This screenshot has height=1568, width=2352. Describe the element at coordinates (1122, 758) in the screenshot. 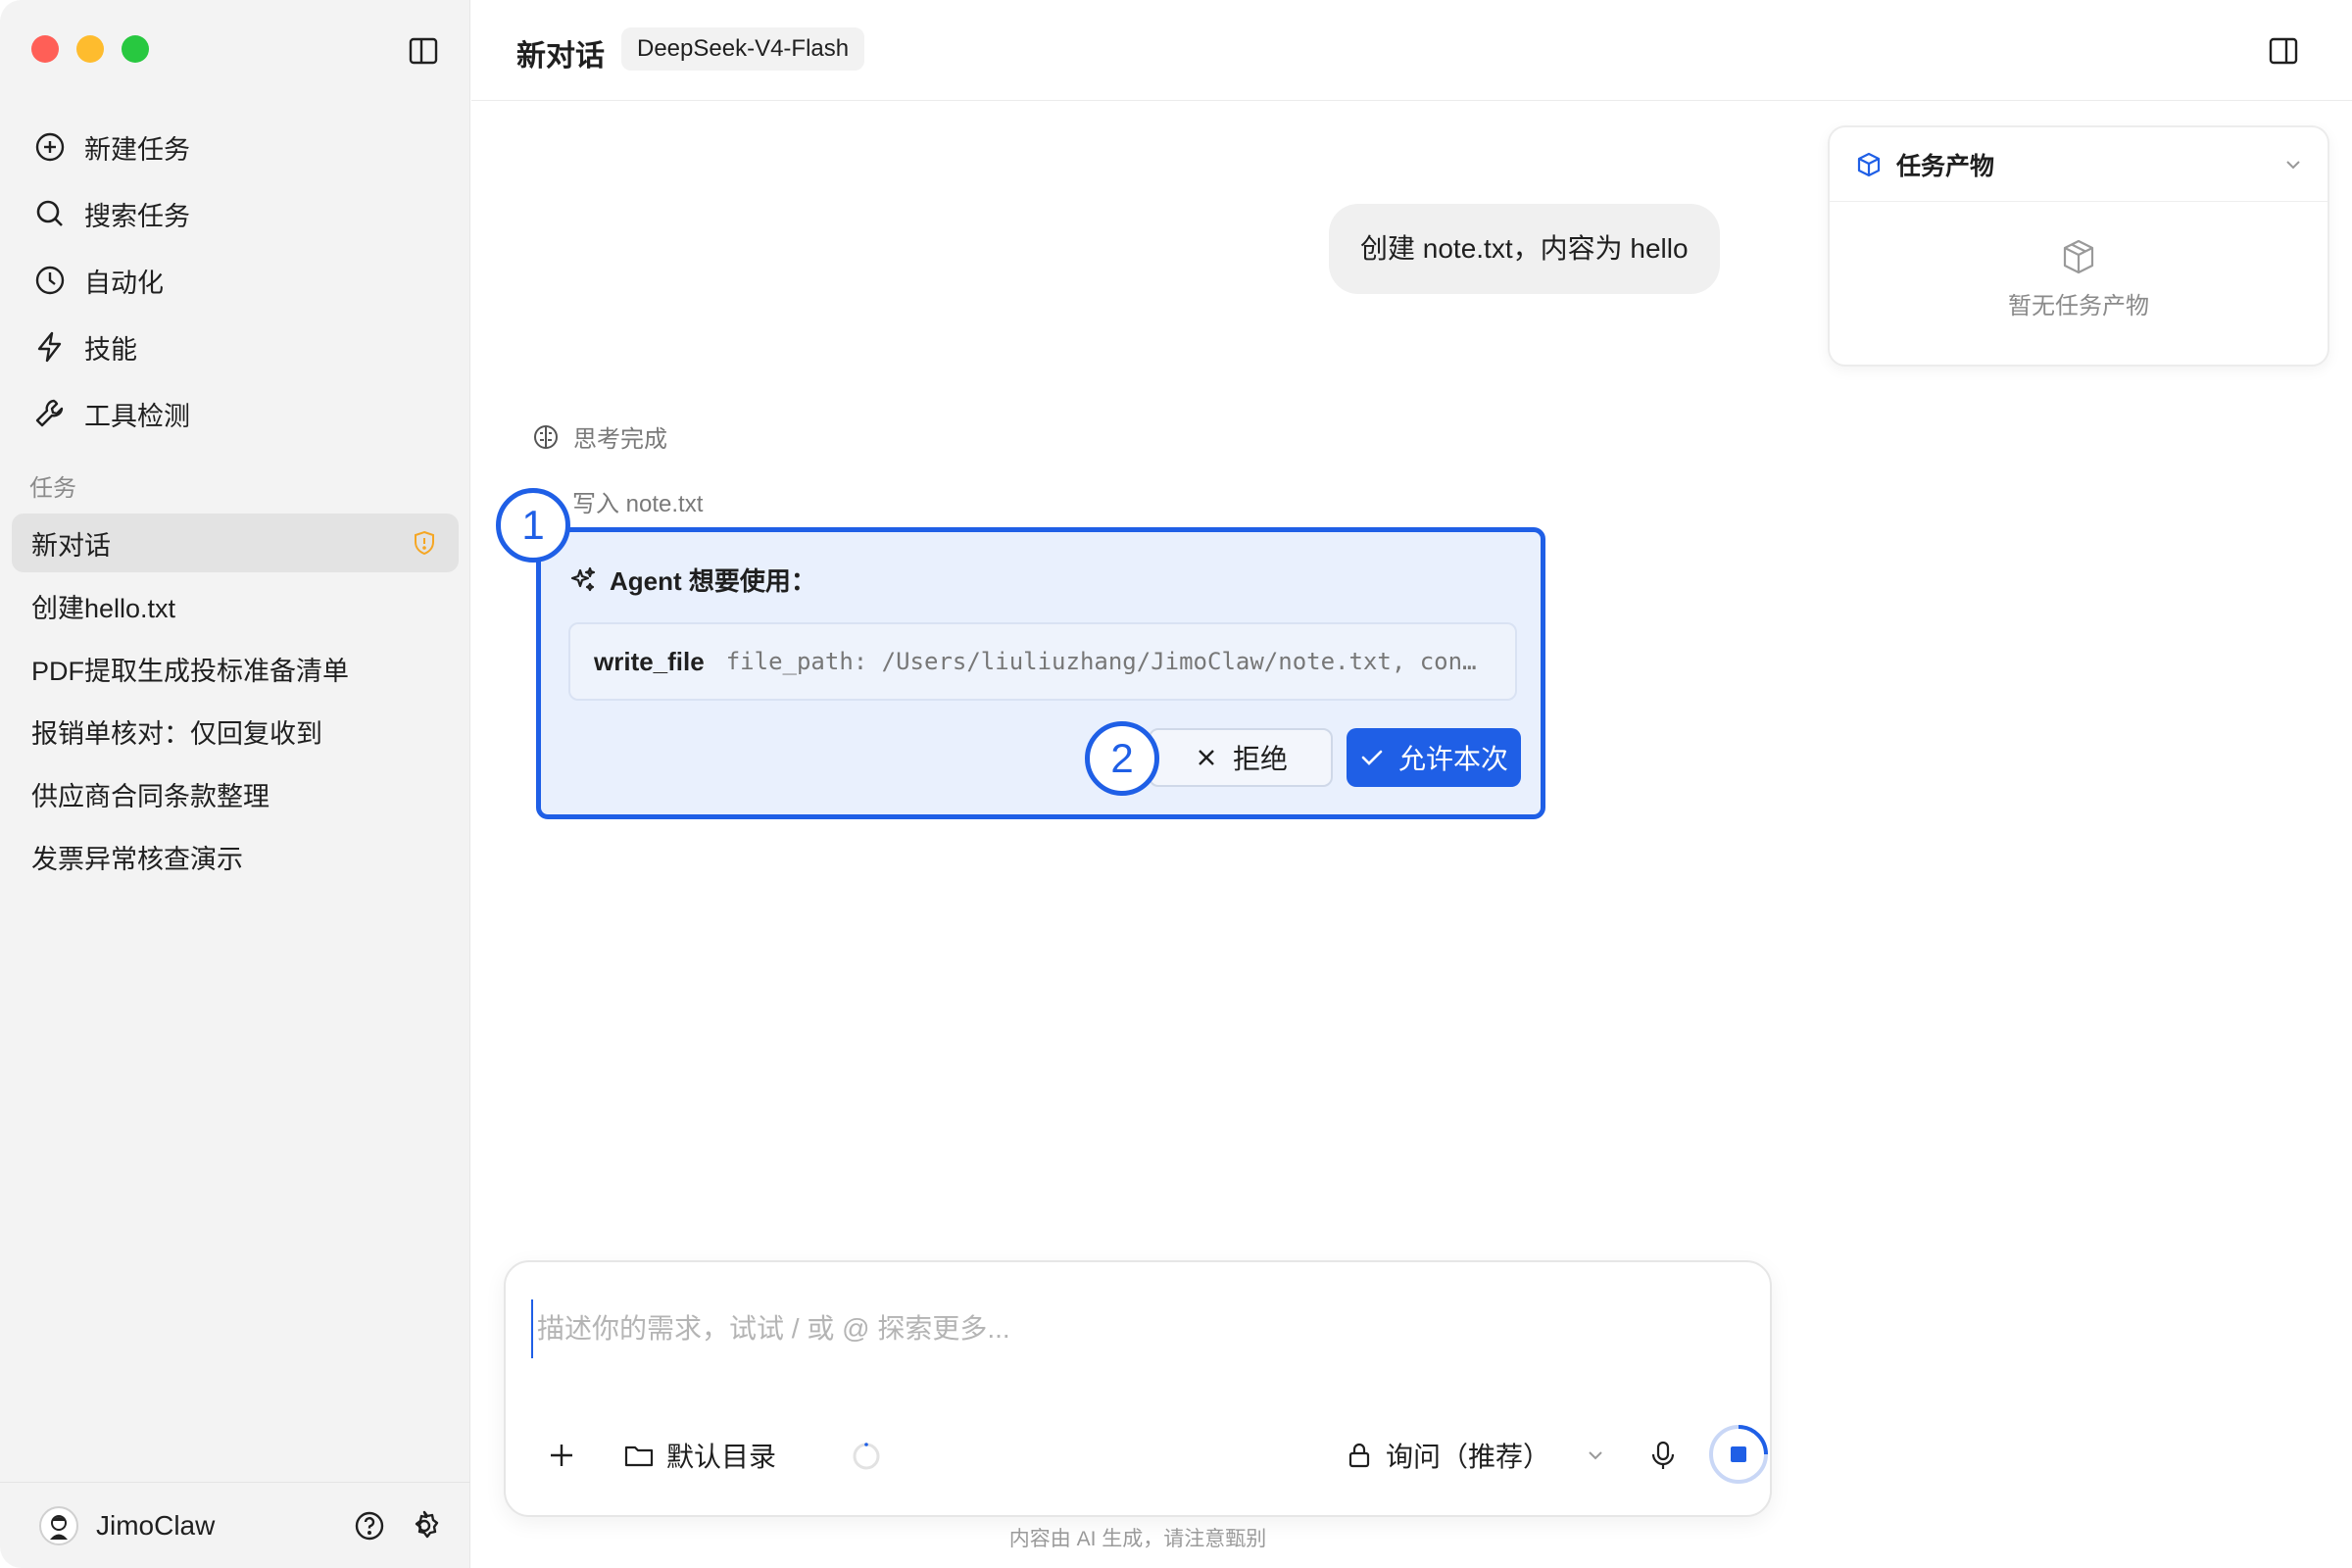

I see `annotation-marker-2: 2` at that location.